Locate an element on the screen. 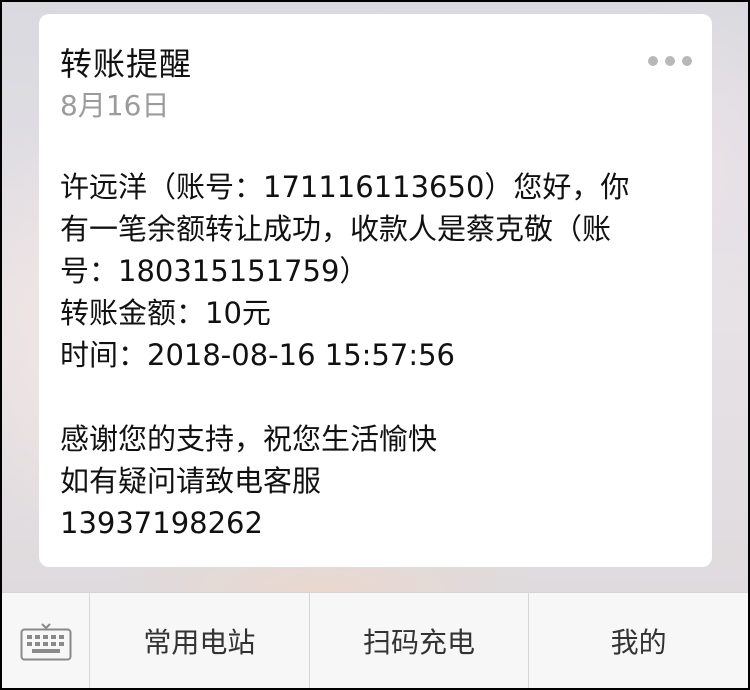  more-dots-icon is located at coordinates (670, 61).